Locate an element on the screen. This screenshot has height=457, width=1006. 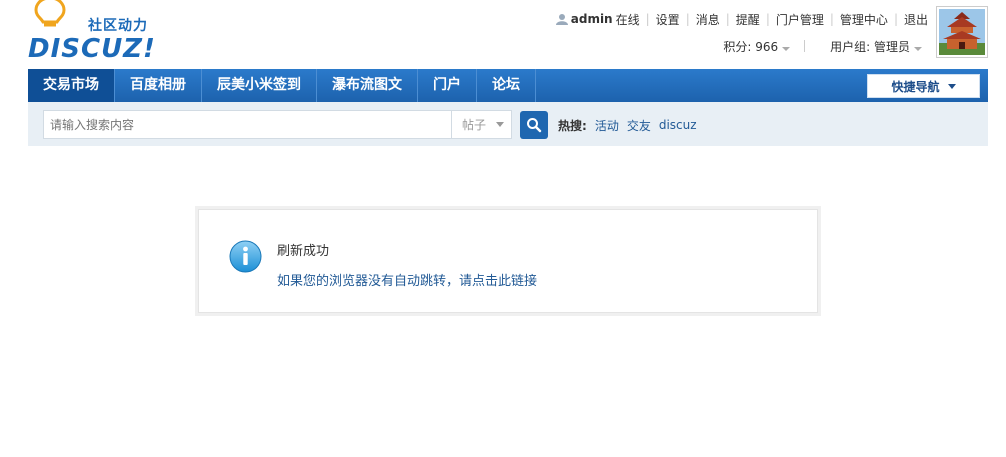
search-icon is located at coordinates (534, 125).